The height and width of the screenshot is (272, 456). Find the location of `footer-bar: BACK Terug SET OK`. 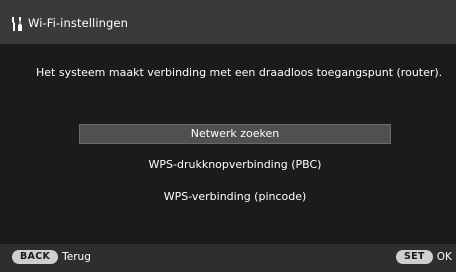

footer-bar: BACK Terug SET OK is located at coordinates (228, 258).